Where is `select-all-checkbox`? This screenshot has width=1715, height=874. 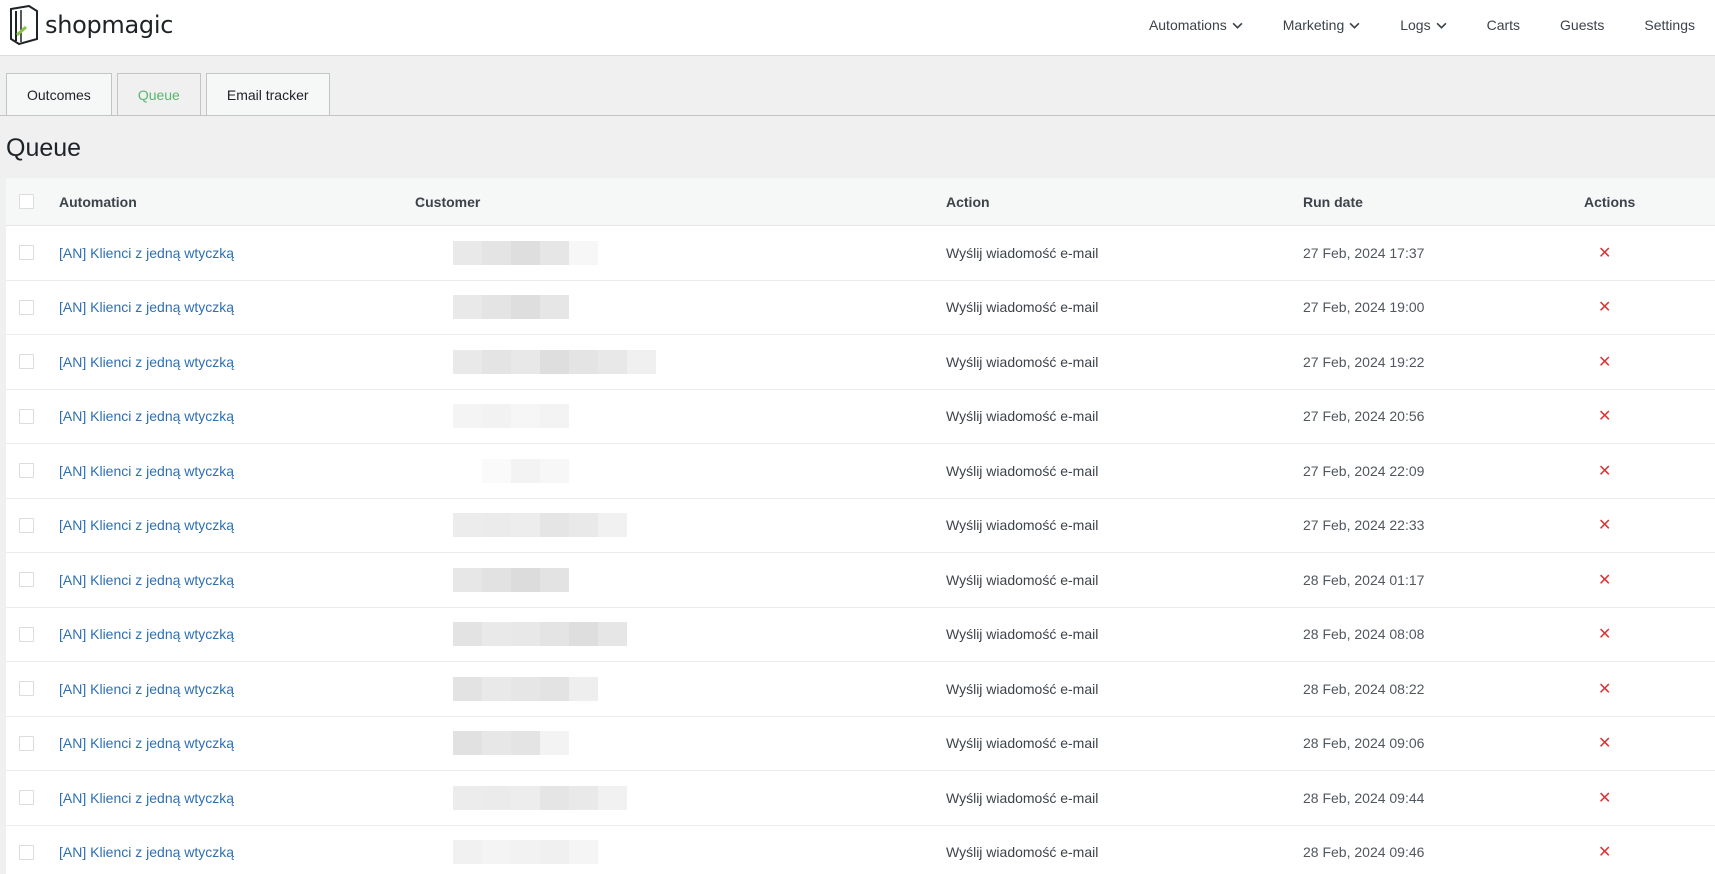 select-all-checkbox is located at coordinates (26, 201).